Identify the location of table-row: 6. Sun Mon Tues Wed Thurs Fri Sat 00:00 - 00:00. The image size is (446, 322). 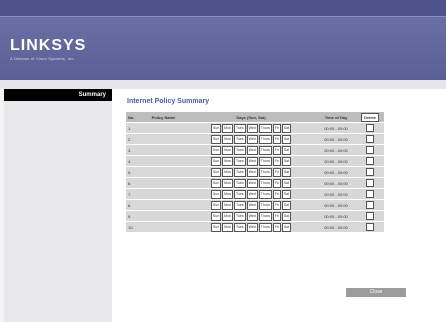
(255, 183).